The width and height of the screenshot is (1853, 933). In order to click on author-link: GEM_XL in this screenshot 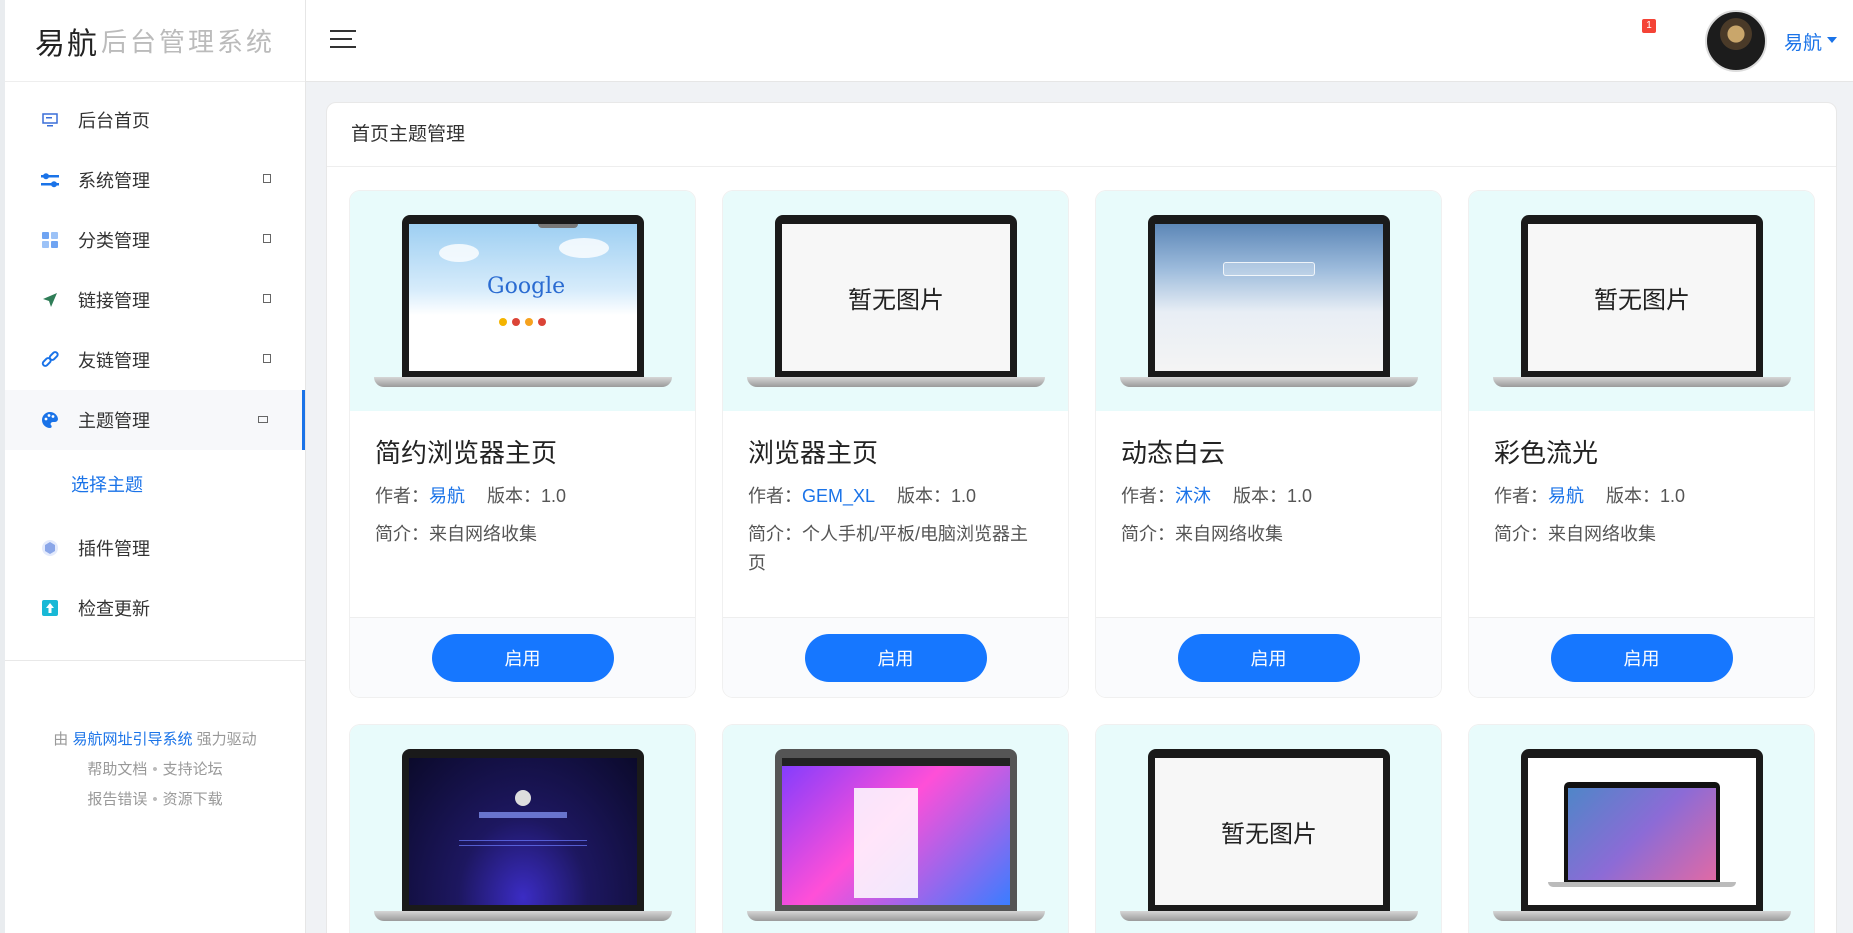, I will do `click(838, 496)`.